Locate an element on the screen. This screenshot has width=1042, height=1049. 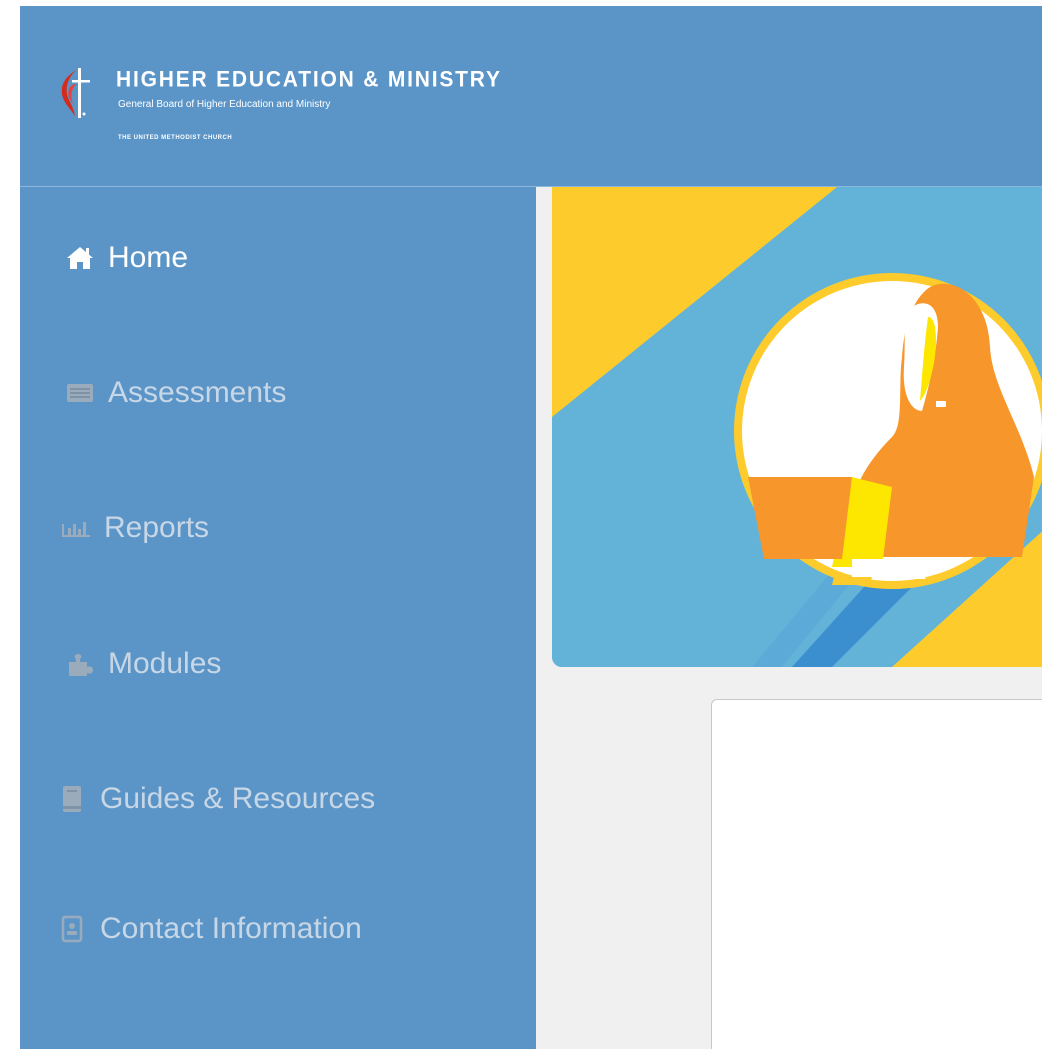
sidebar-item-label: Home is located at coordinates (148, 257).